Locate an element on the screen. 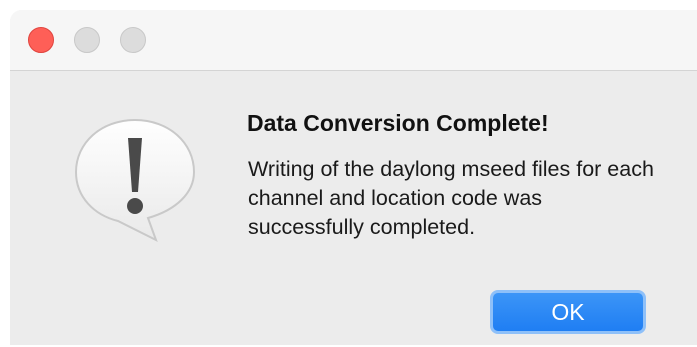  zoom-window-button is located at coordinates (133, 40).